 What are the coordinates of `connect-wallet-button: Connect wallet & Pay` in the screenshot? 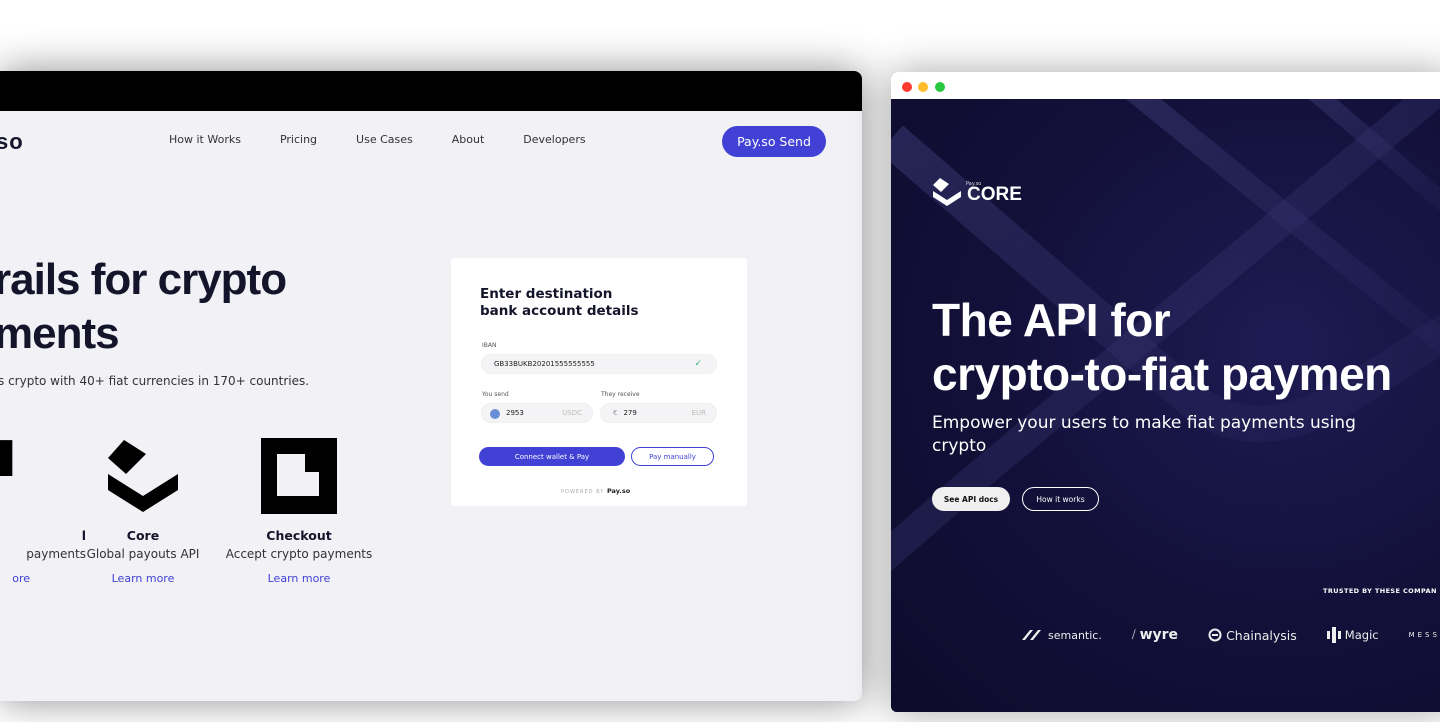 It's located at (552, 456).